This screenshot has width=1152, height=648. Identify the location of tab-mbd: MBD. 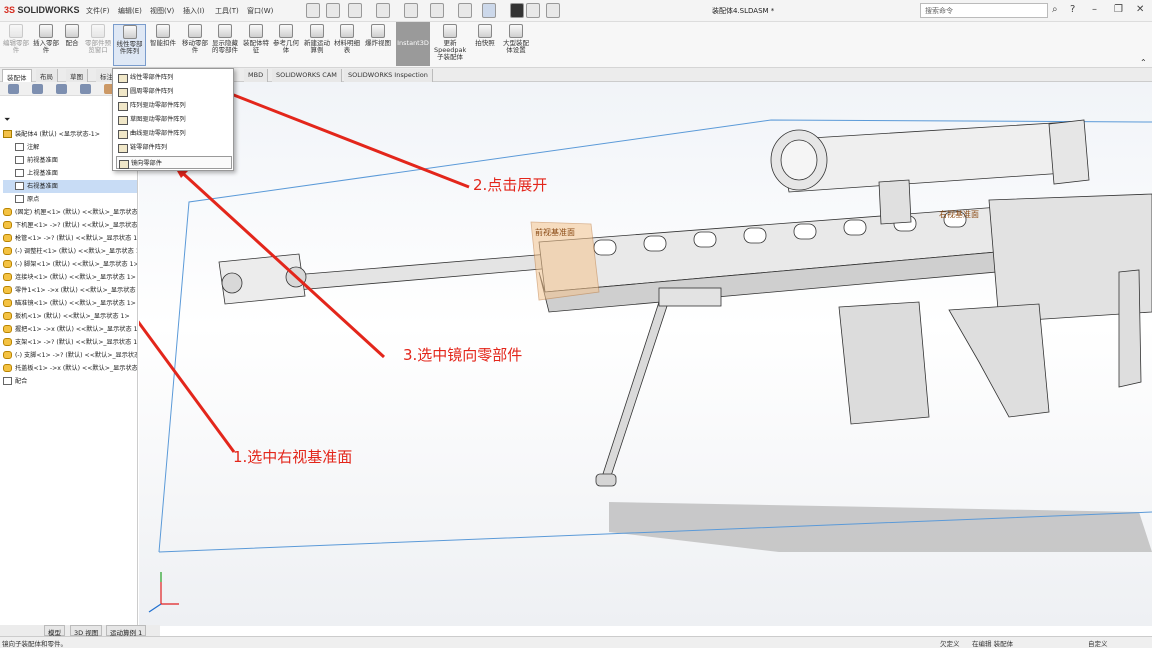
(256, 75).